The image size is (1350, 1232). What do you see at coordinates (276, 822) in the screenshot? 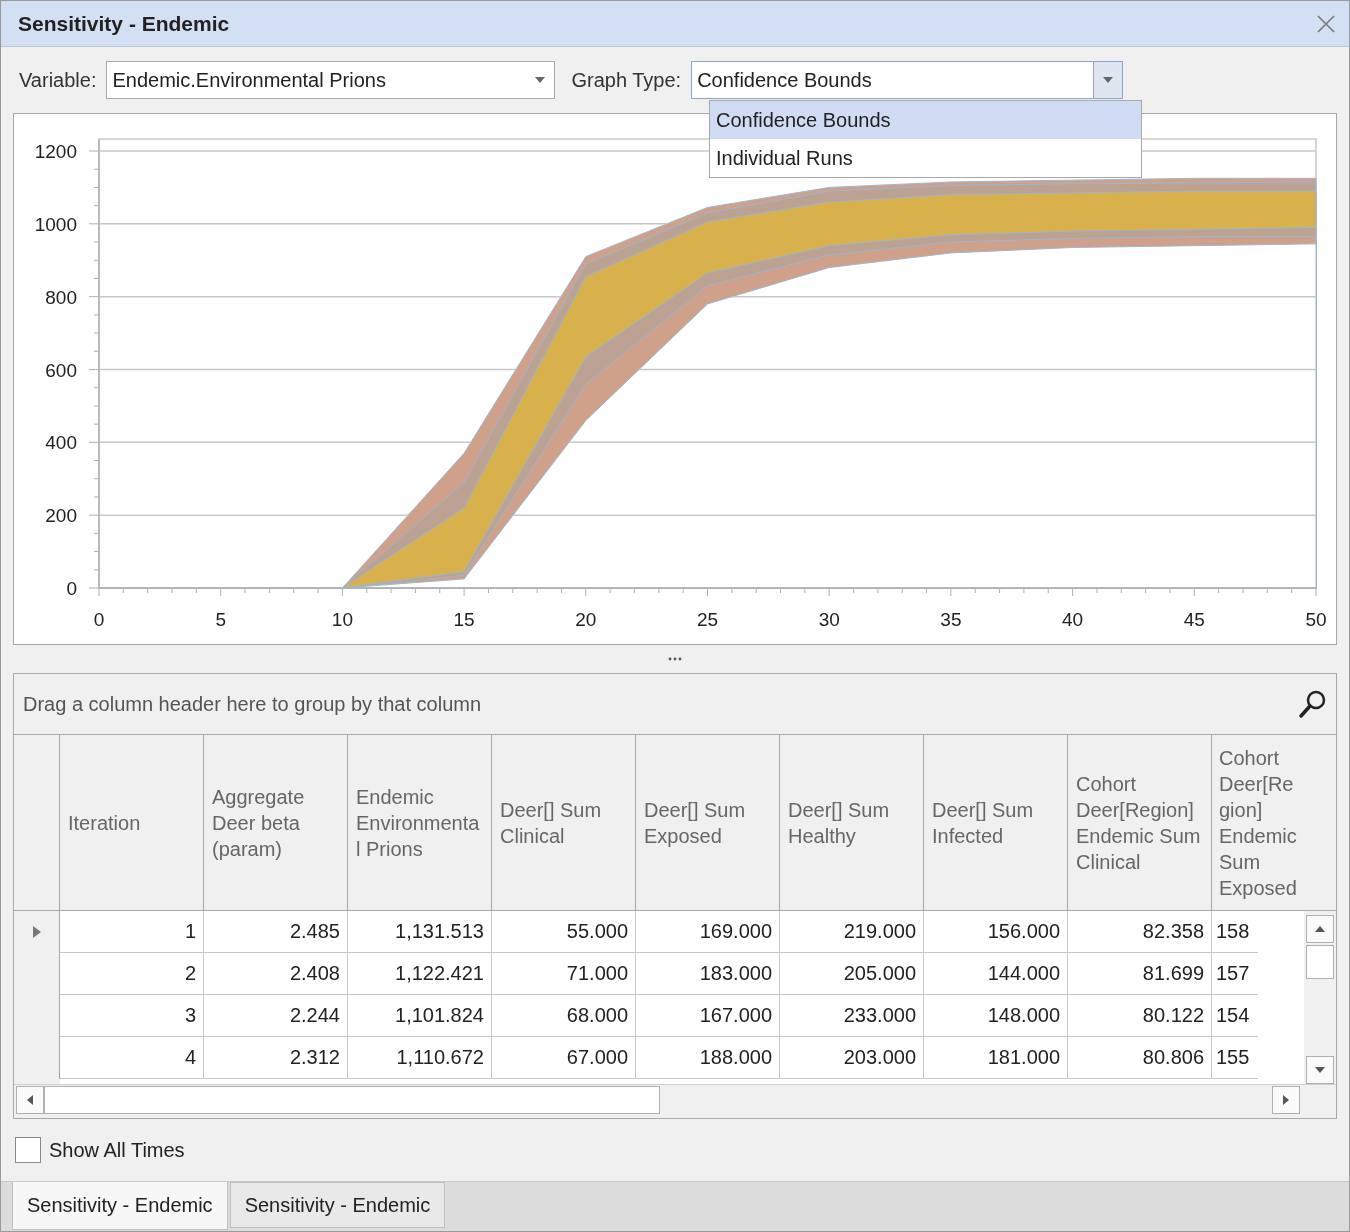
I see `column-header: Aggregate Deer beta (param)` at bounding box center [276, 822].